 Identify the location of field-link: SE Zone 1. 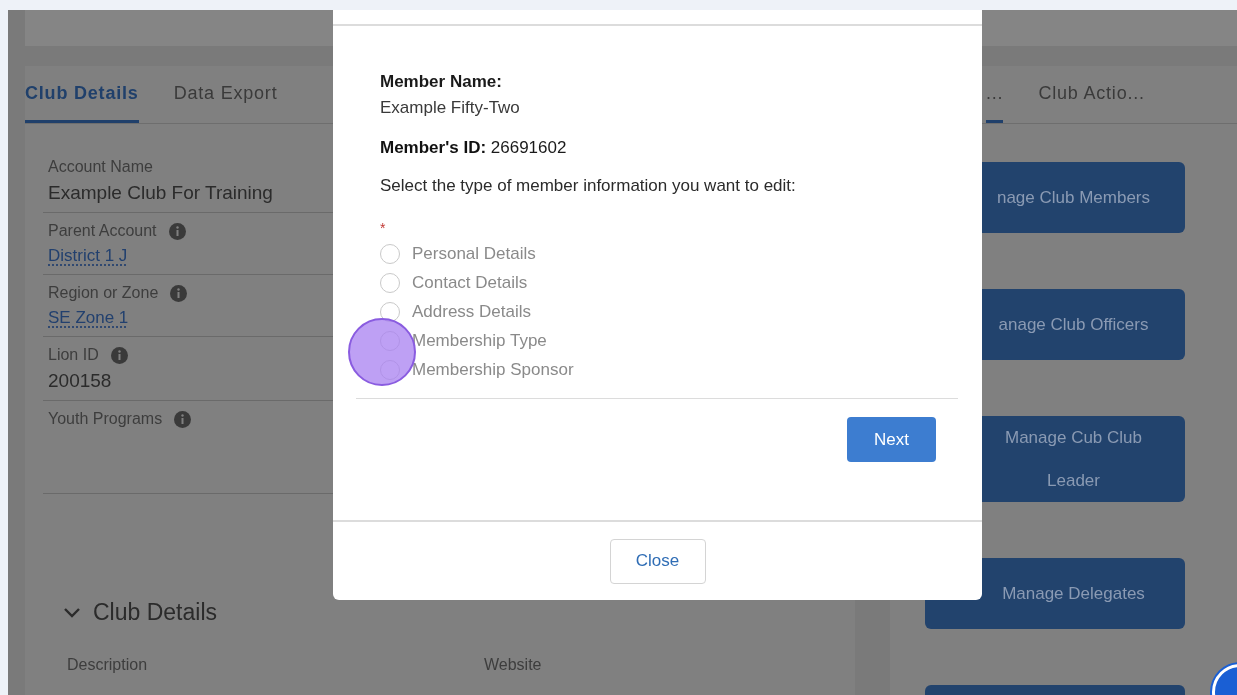
(88, 318).